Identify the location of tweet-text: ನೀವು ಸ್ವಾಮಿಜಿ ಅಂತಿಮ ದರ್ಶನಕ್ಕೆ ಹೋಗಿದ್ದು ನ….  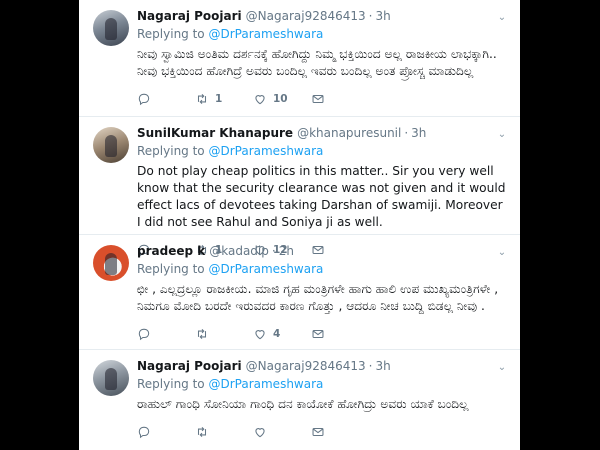
(317, 62).